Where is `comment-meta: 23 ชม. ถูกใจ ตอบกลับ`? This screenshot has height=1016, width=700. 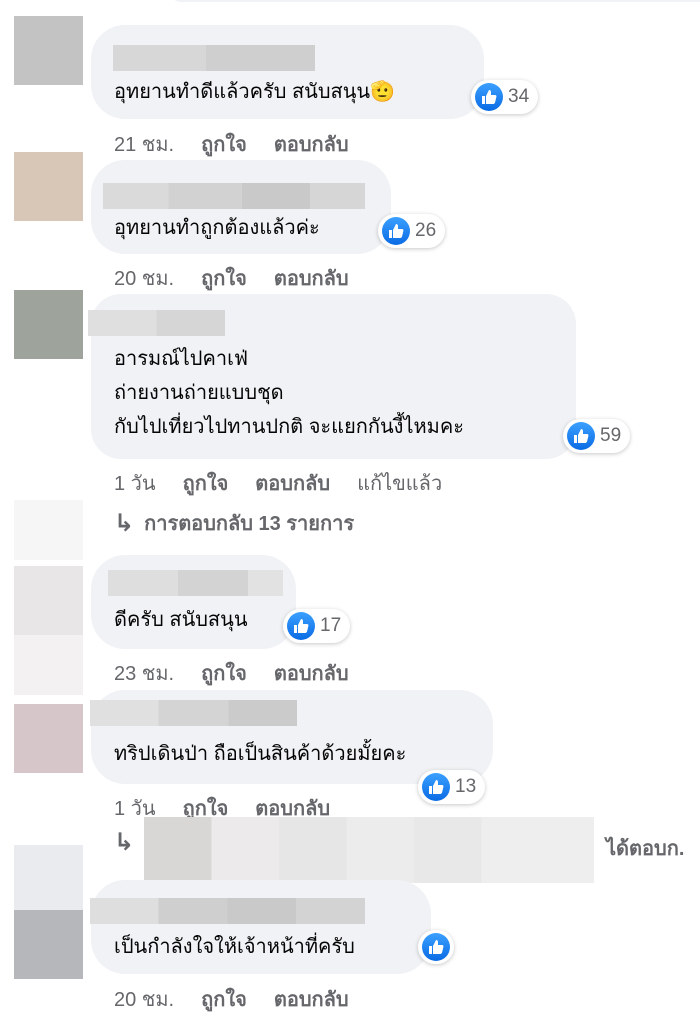
comment-meta: 23 ชม. ถูกใจ ตอบกลับ is located at coordinates (231, 673).